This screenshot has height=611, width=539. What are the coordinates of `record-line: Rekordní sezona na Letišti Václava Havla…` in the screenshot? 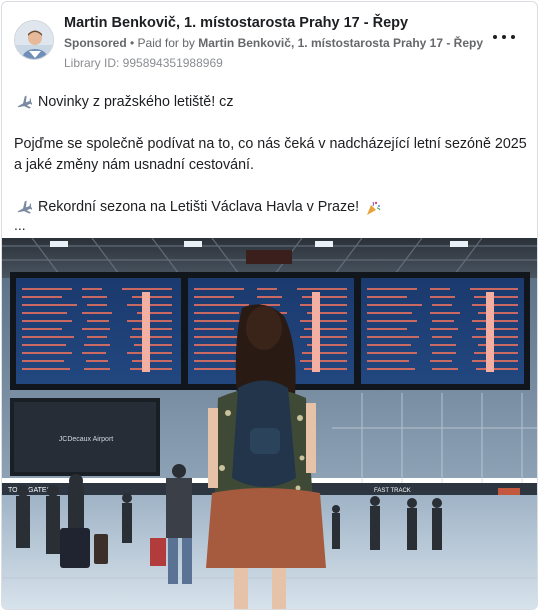 It's located at (271, 207).